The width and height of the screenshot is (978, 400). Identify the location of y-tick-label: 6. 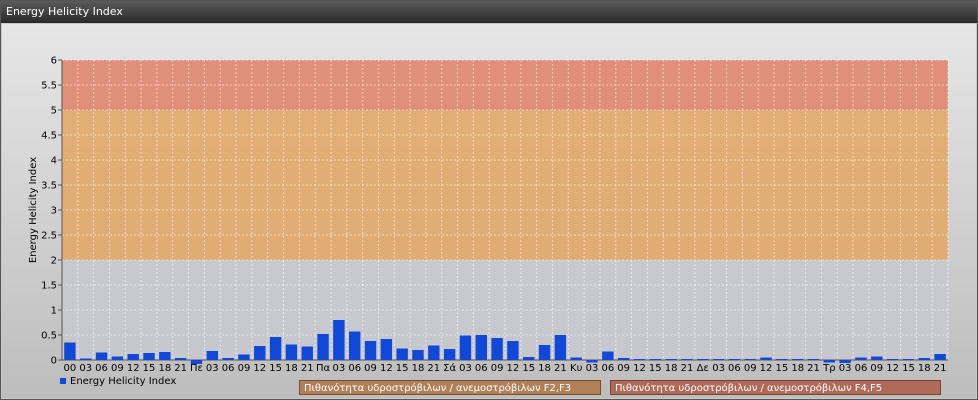
(54, 61).